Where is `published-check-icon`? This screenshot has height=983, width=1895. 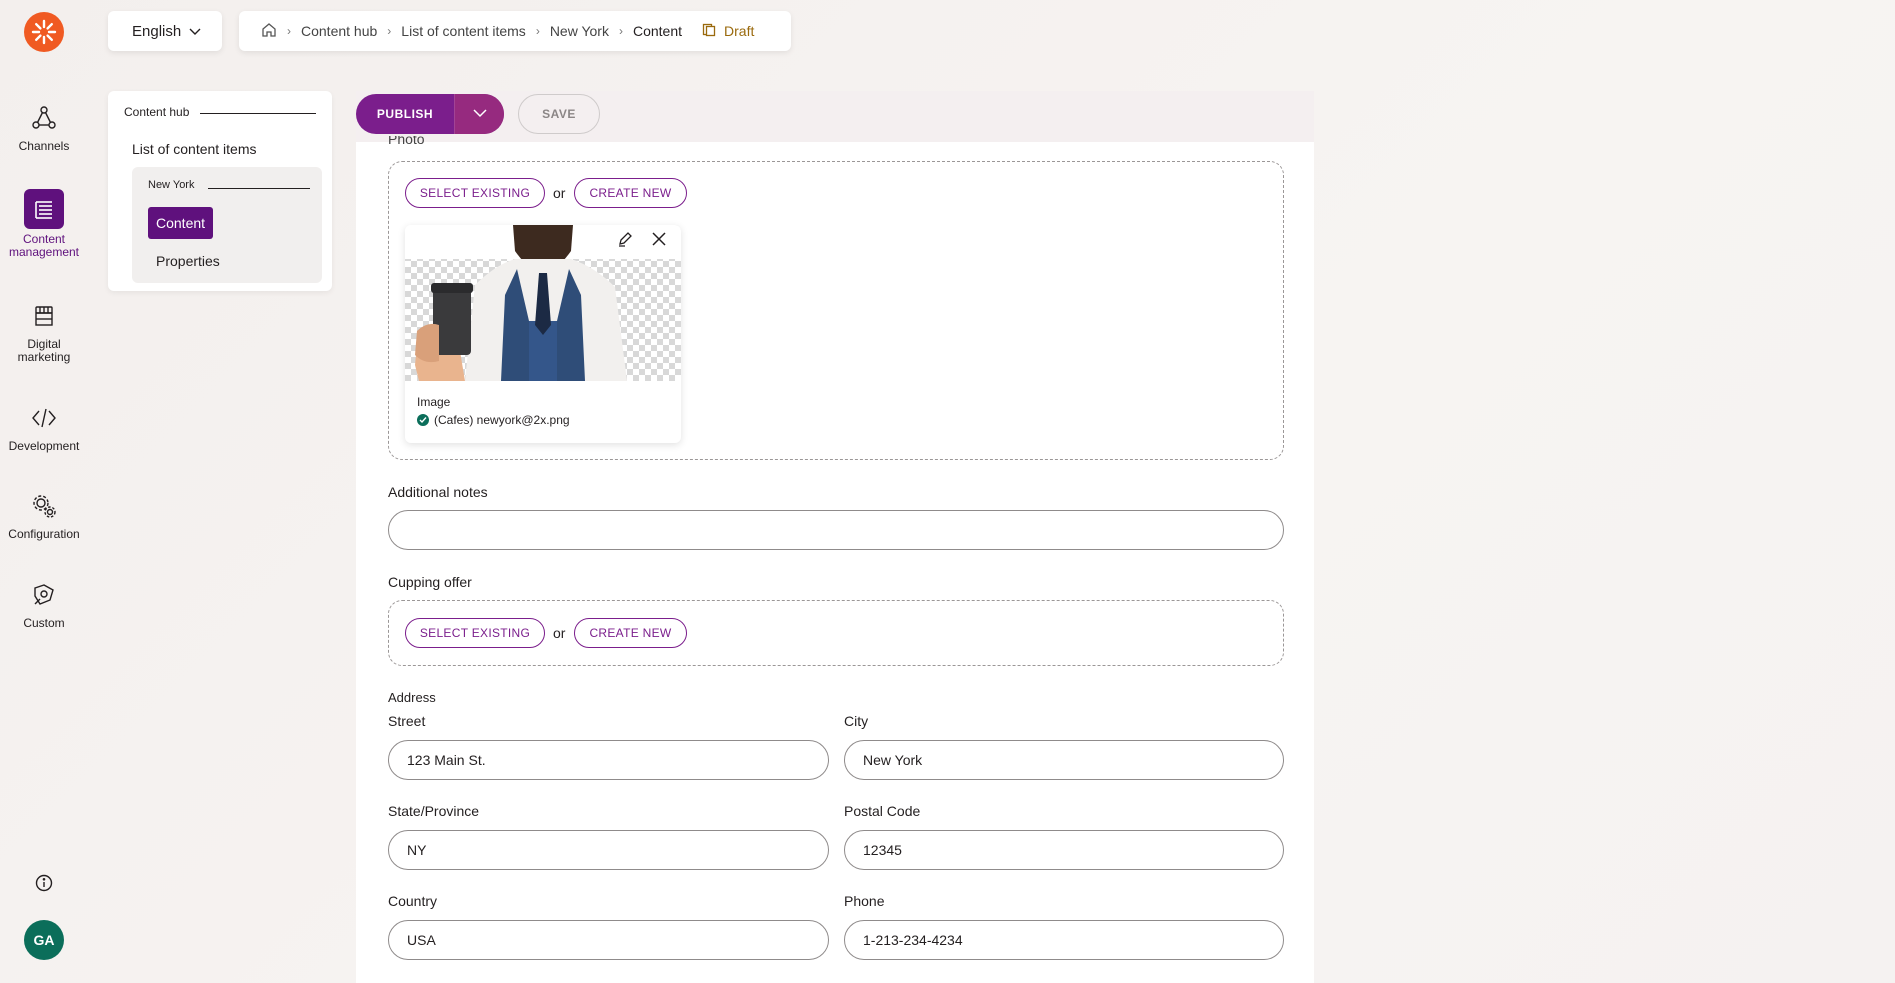
published-check-icon is located at coordinates (423, 420).